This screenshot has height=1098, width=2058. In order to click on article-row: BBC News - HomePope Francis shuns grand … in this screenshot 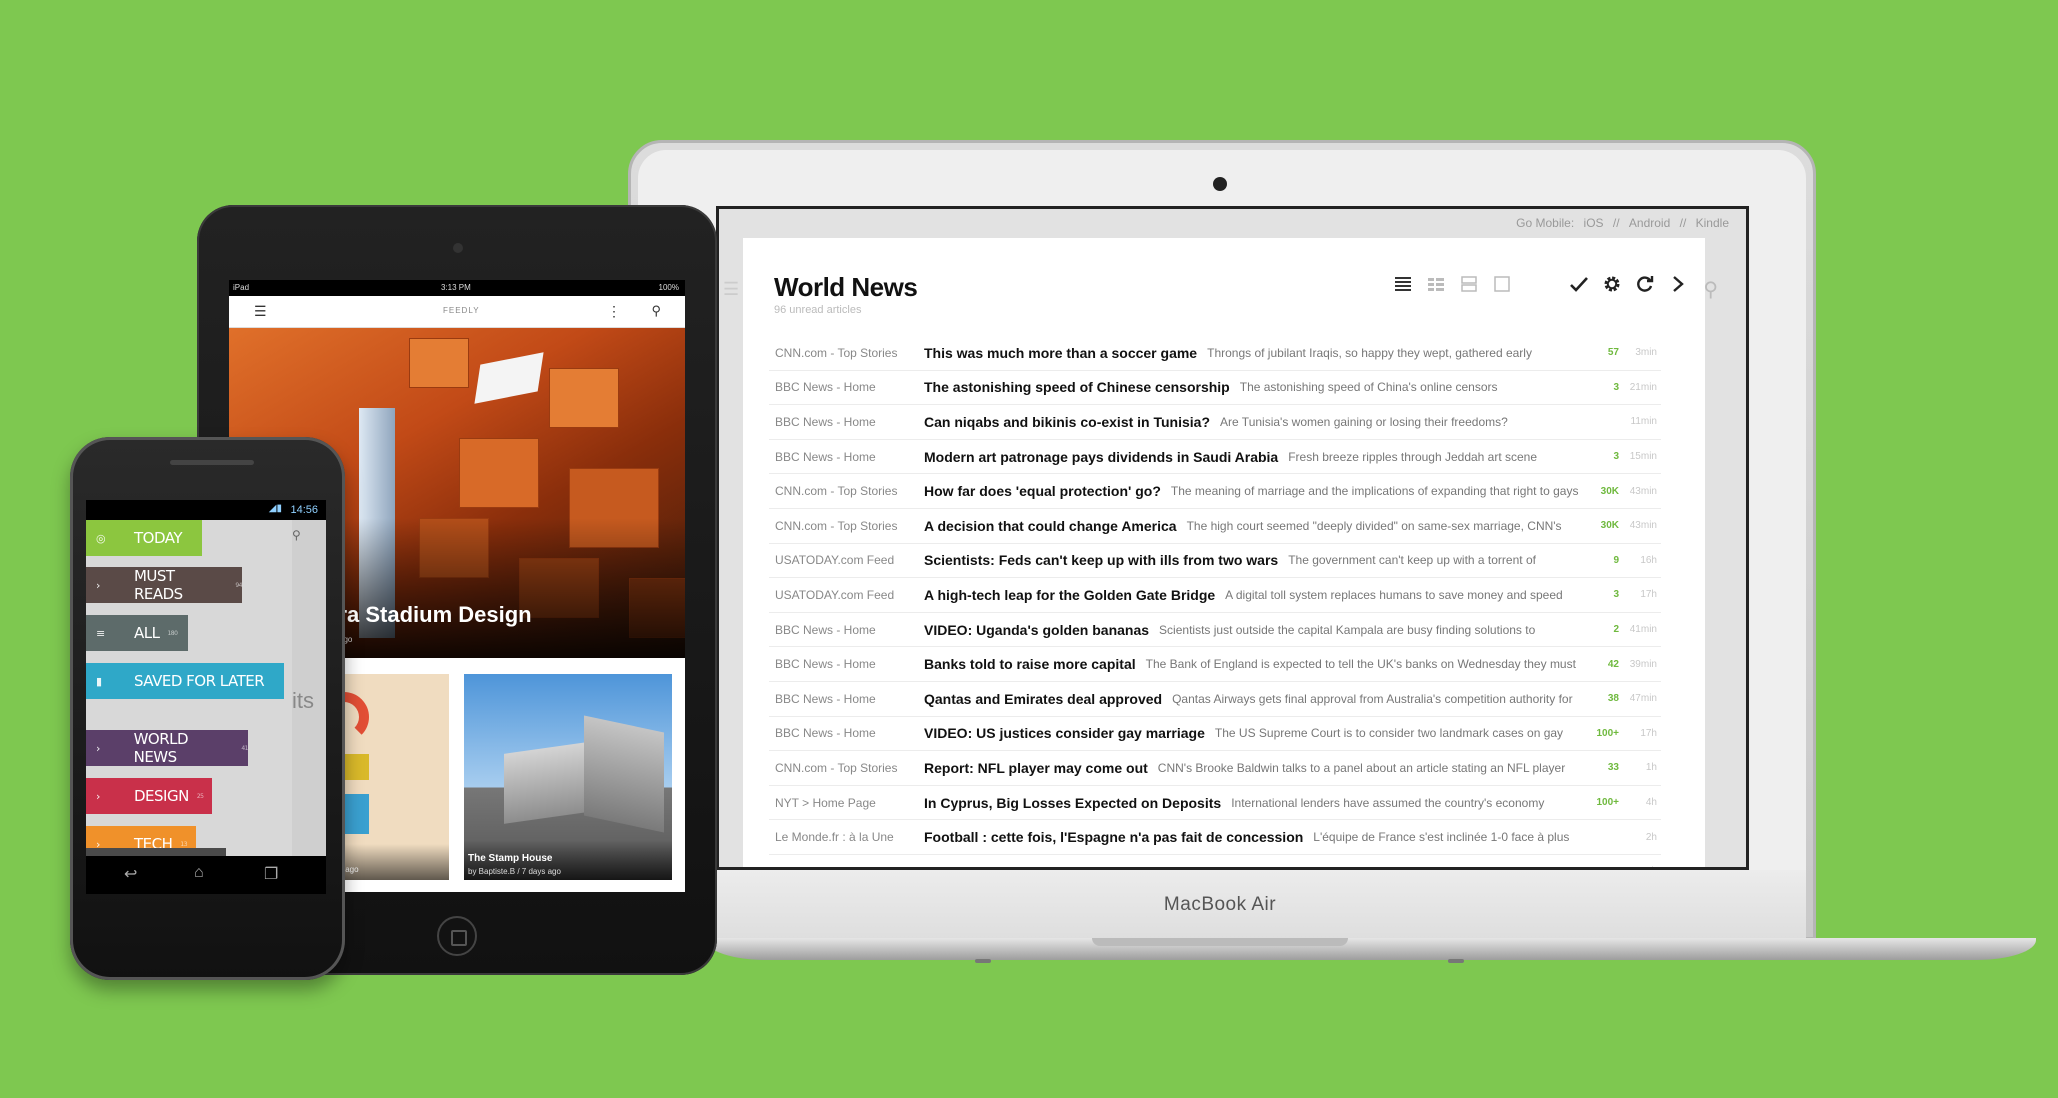, I will do `click(1215, 861)`.